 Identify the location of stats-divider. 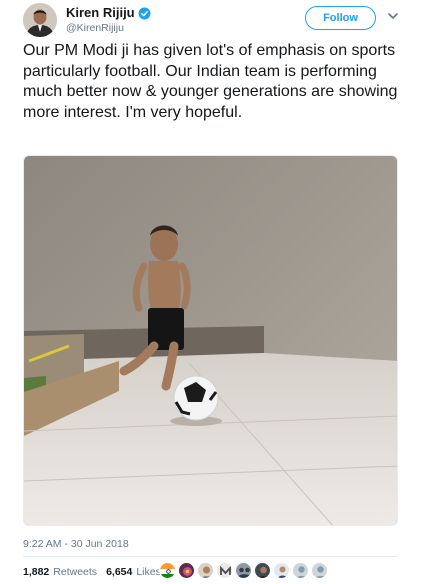
(210, 556).